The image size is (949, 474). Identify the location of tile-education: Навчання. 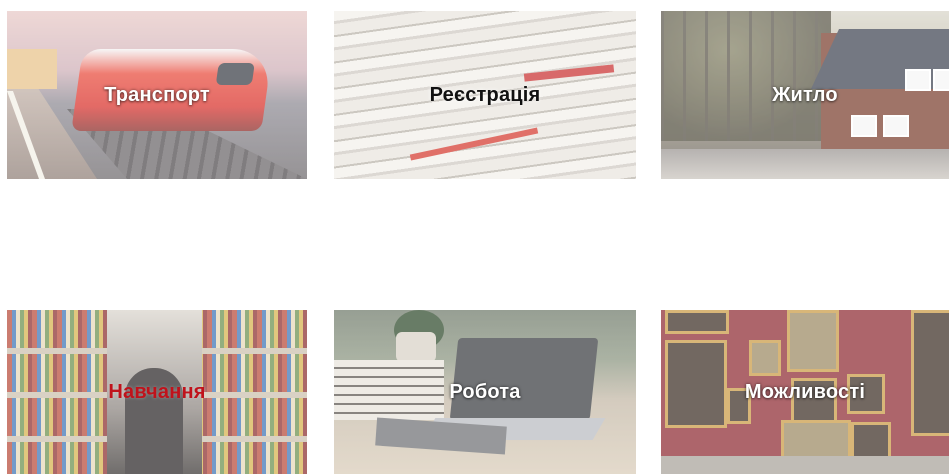
(157, 392).